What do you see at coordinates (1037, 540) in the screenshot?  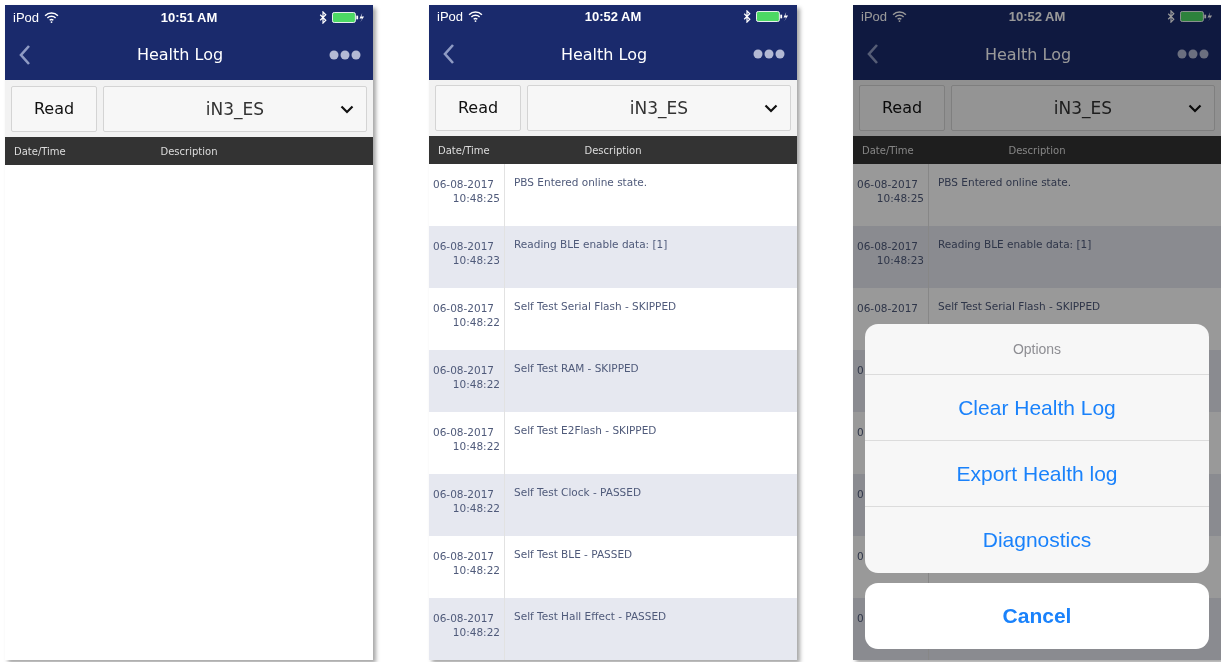 I see `sheet-action: Diagnostics` at bounding box center [1037, 540].